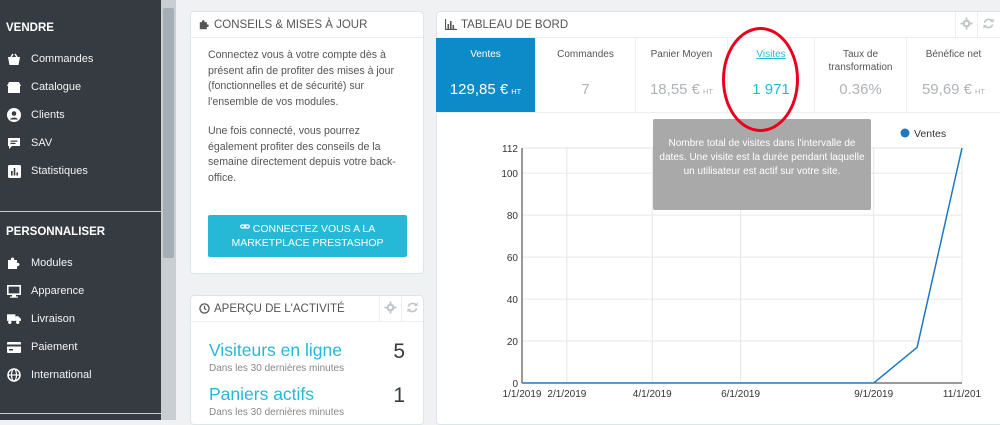 The image size is (1000, 425). Describe the element at coordinates (56, 87) in the screenshot. I see `sidebar-item-label: Catalogue` at that location.